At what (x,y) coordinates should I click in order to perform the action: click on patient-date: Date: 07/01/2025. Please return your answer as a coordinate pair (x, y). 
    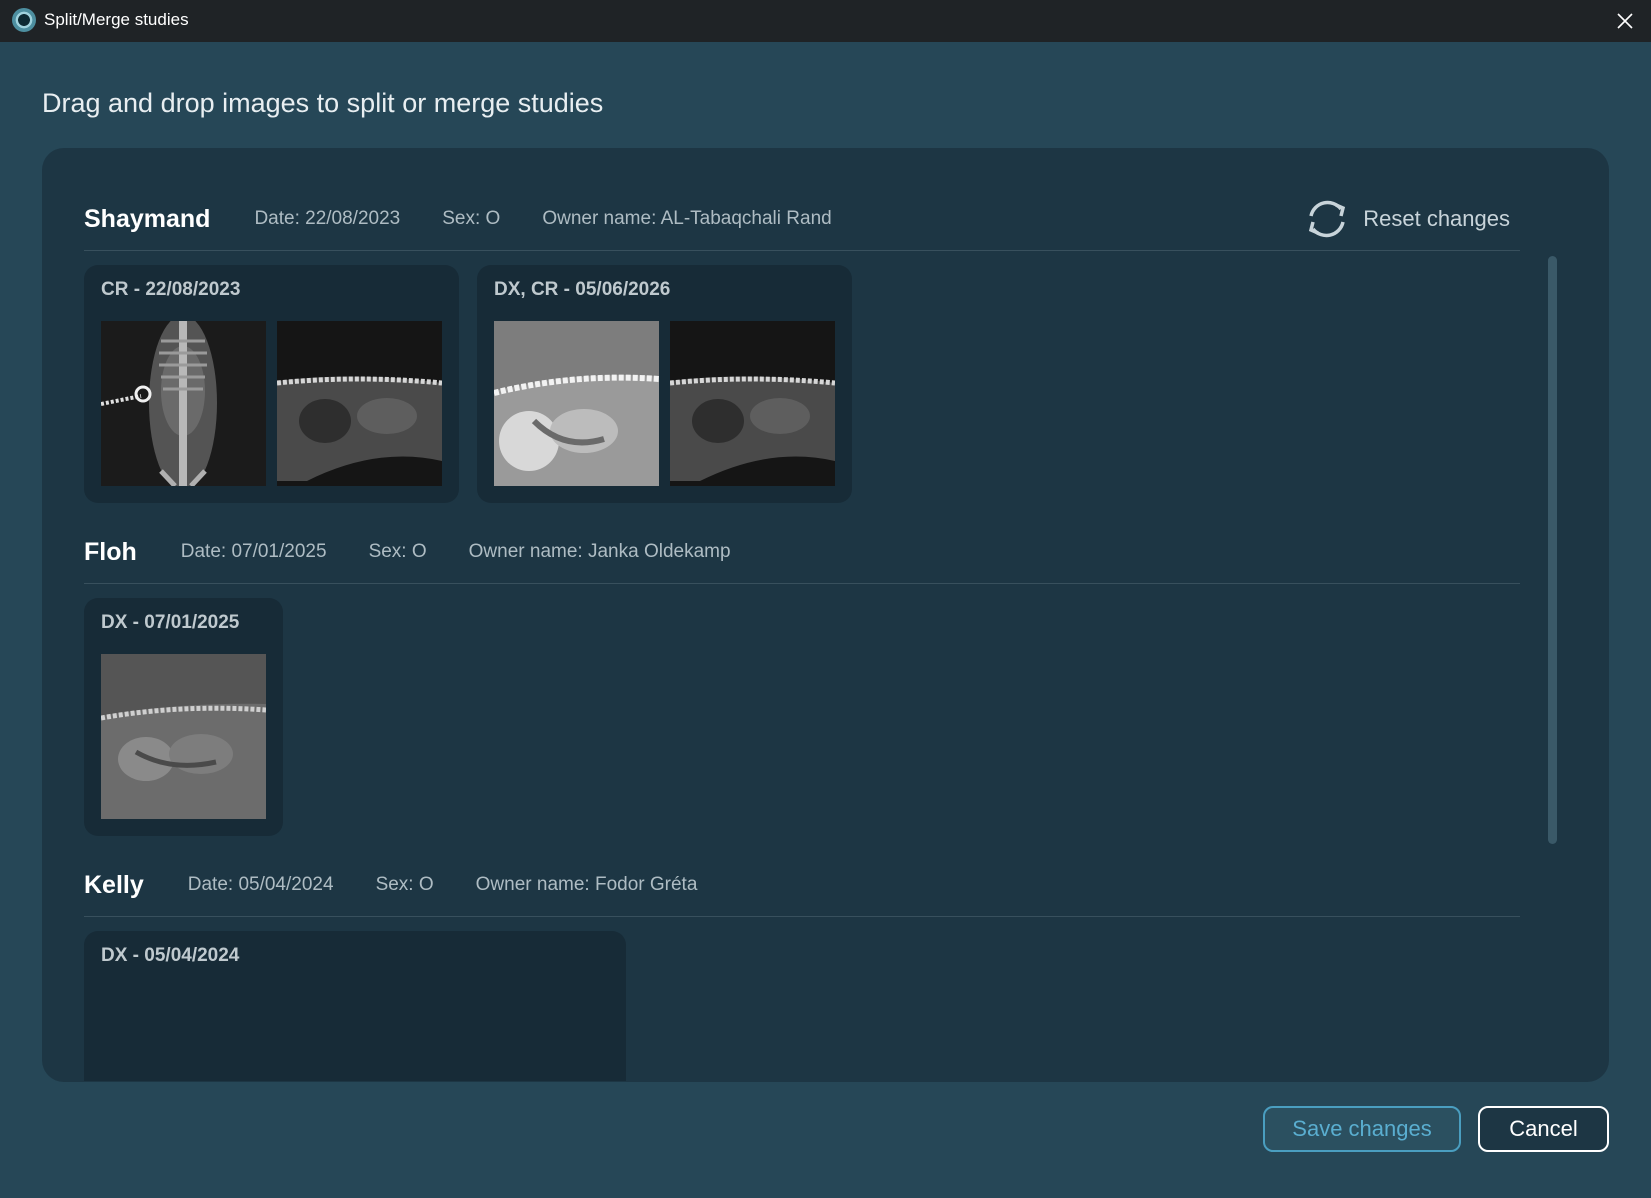
    Looking at the image, I should click on (253, 551).